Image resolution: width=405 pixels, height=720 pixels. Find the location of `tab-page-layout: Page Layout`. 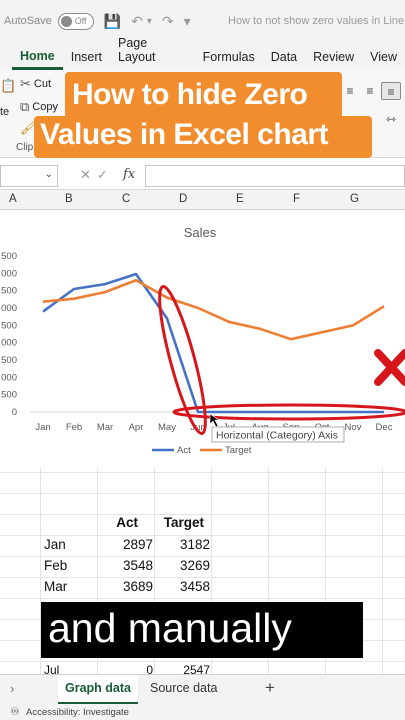

tab-page-layout: Page Layout is located at coordinates (152, 53).